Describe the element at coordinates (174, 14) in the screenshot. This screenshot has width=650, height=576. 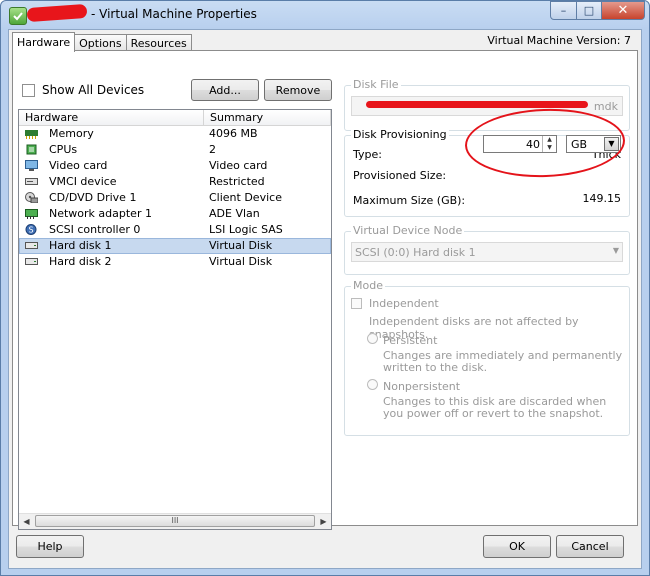
I see `window-title: - Virtual Machine Properties` at that location.